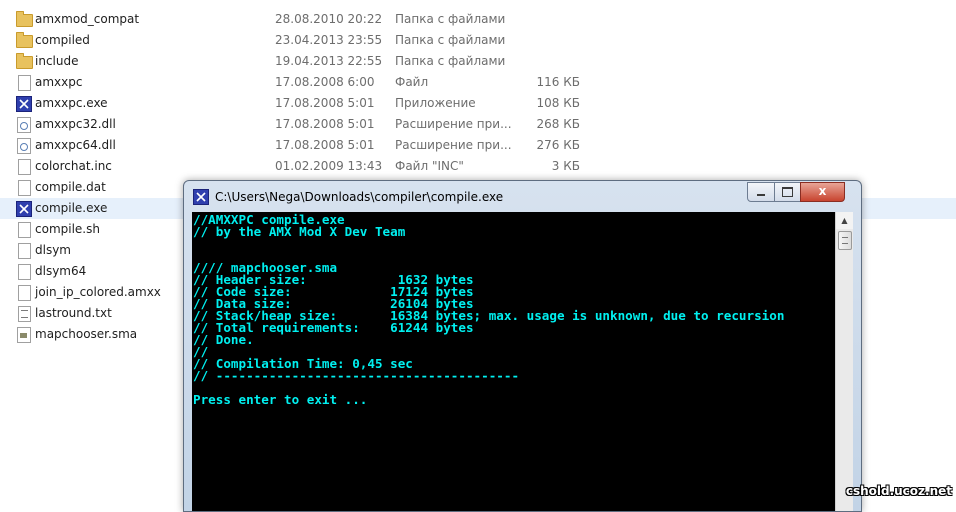 This screenshot has width=956, height=512. What do you see at coordinates (844, 361) in the screenshot?
I see `console-scrollbar: ▲` at bounding box center [844, 361].